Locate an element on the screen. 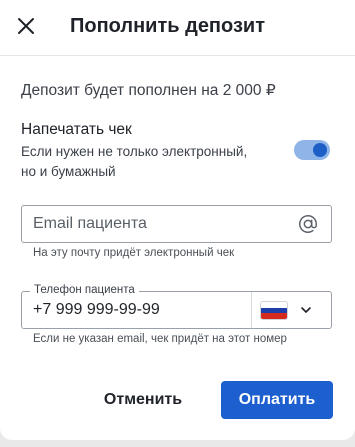  header-divider is located at coordinates (177, 55).